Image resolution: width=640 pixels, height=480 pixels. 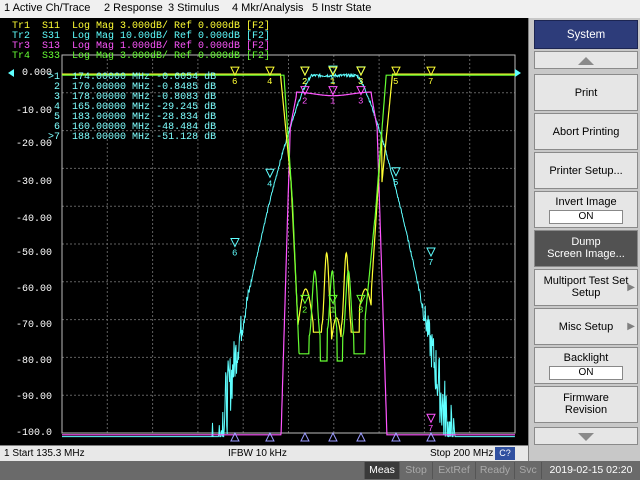 What do you see at coordinates (586, 92) in the screenshot?
I see `print-button: Print` at bounding box center [586, 92].